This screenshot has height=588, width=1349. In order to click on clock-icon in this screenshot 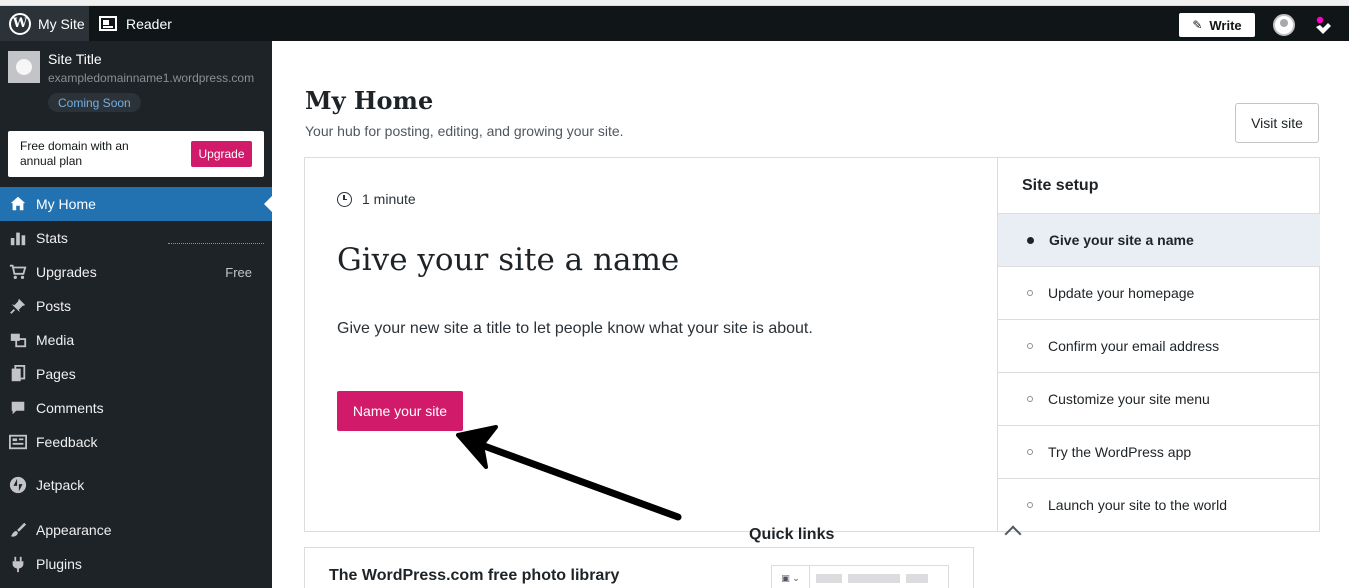, I will do `click(344, 199)`.